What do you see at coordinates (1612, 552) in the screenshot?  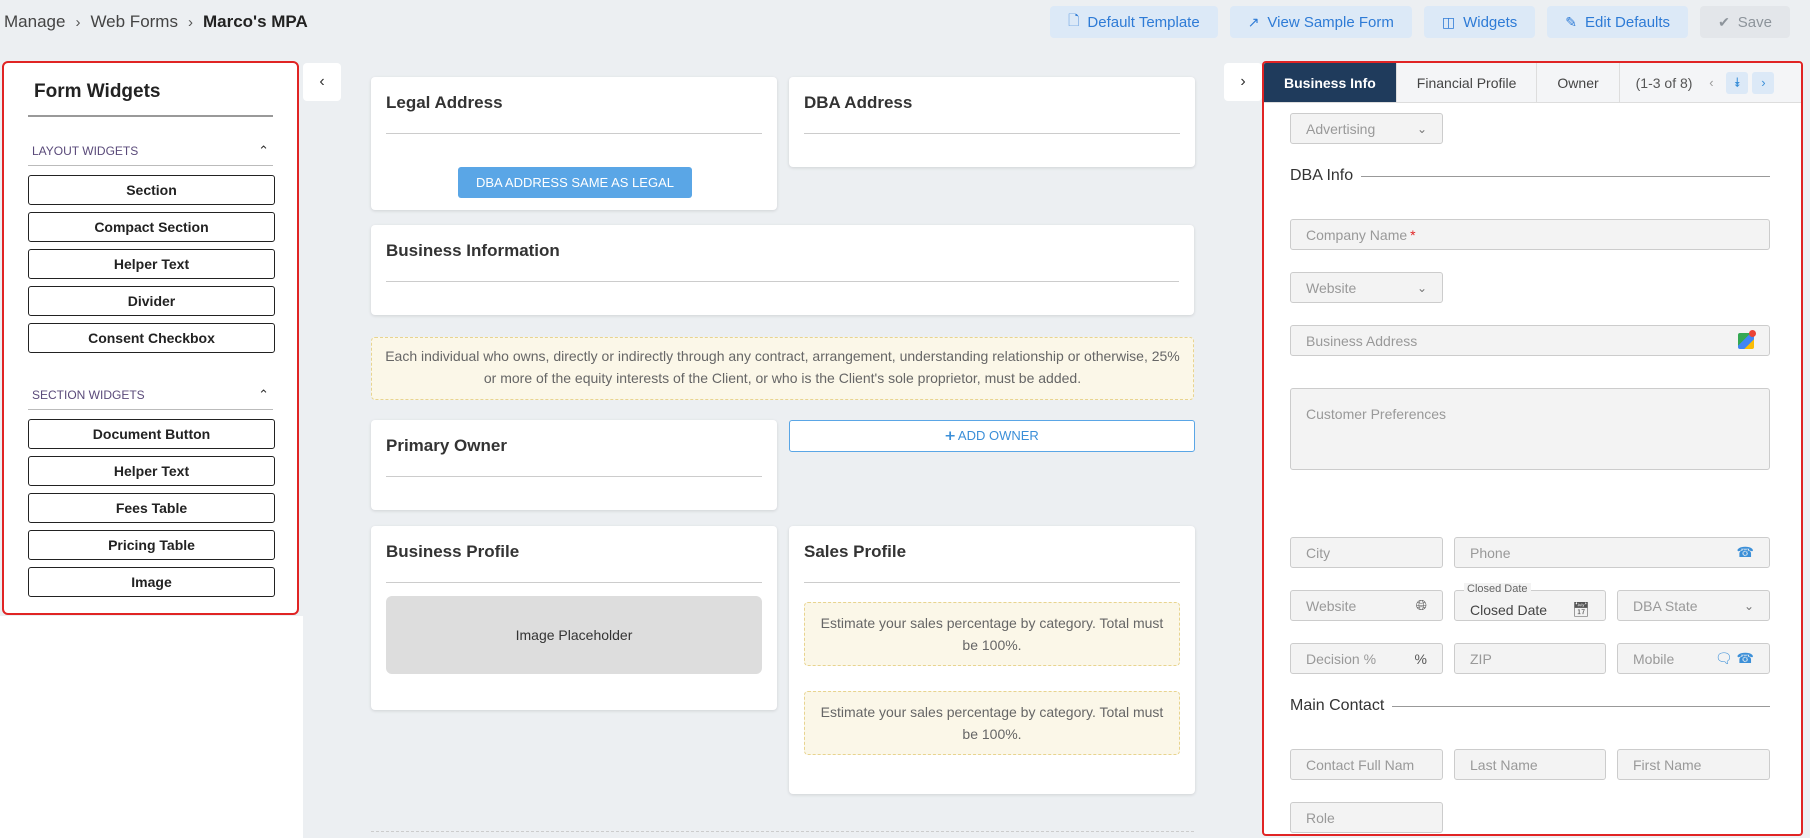 I see `phone-field: Phone ☎` at bounding box center [1612, 552].